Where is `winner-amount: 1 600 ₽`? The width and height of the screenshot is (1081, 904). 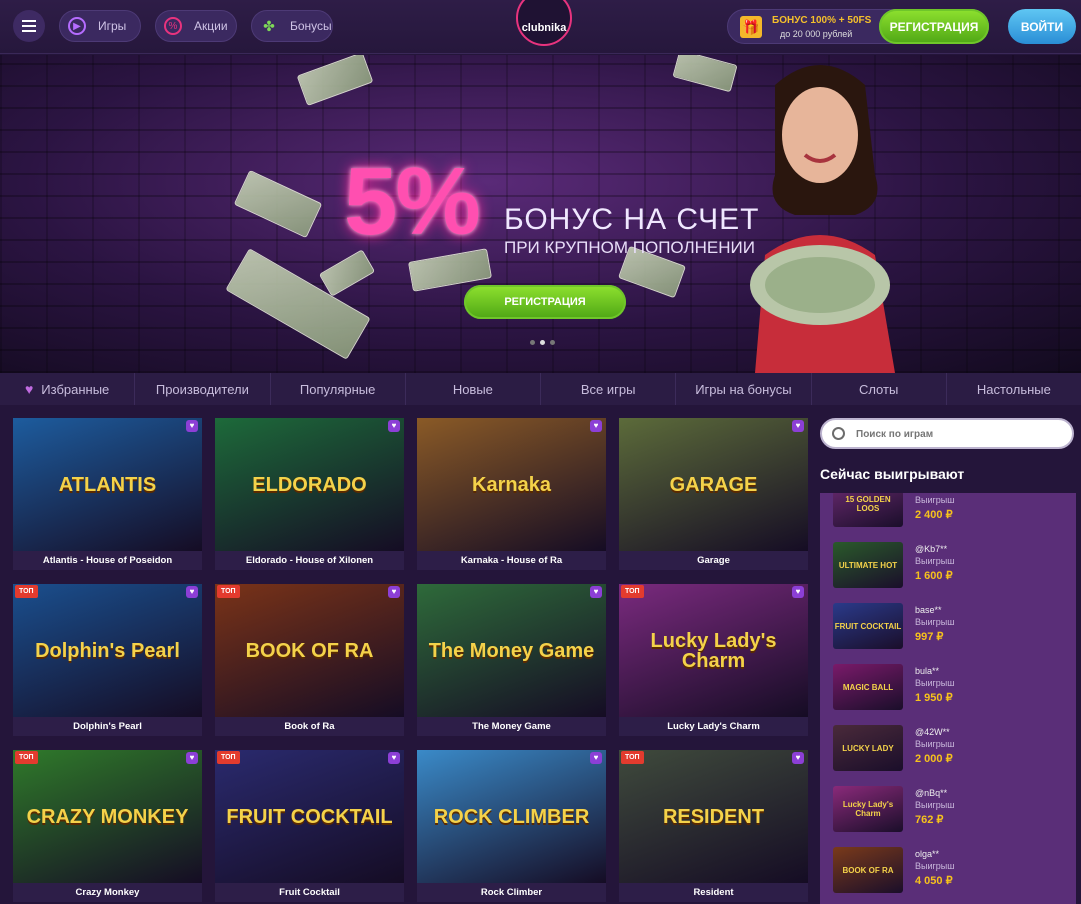 winner-amount: 1 600 ₽ is located at coordinates (934, 576).